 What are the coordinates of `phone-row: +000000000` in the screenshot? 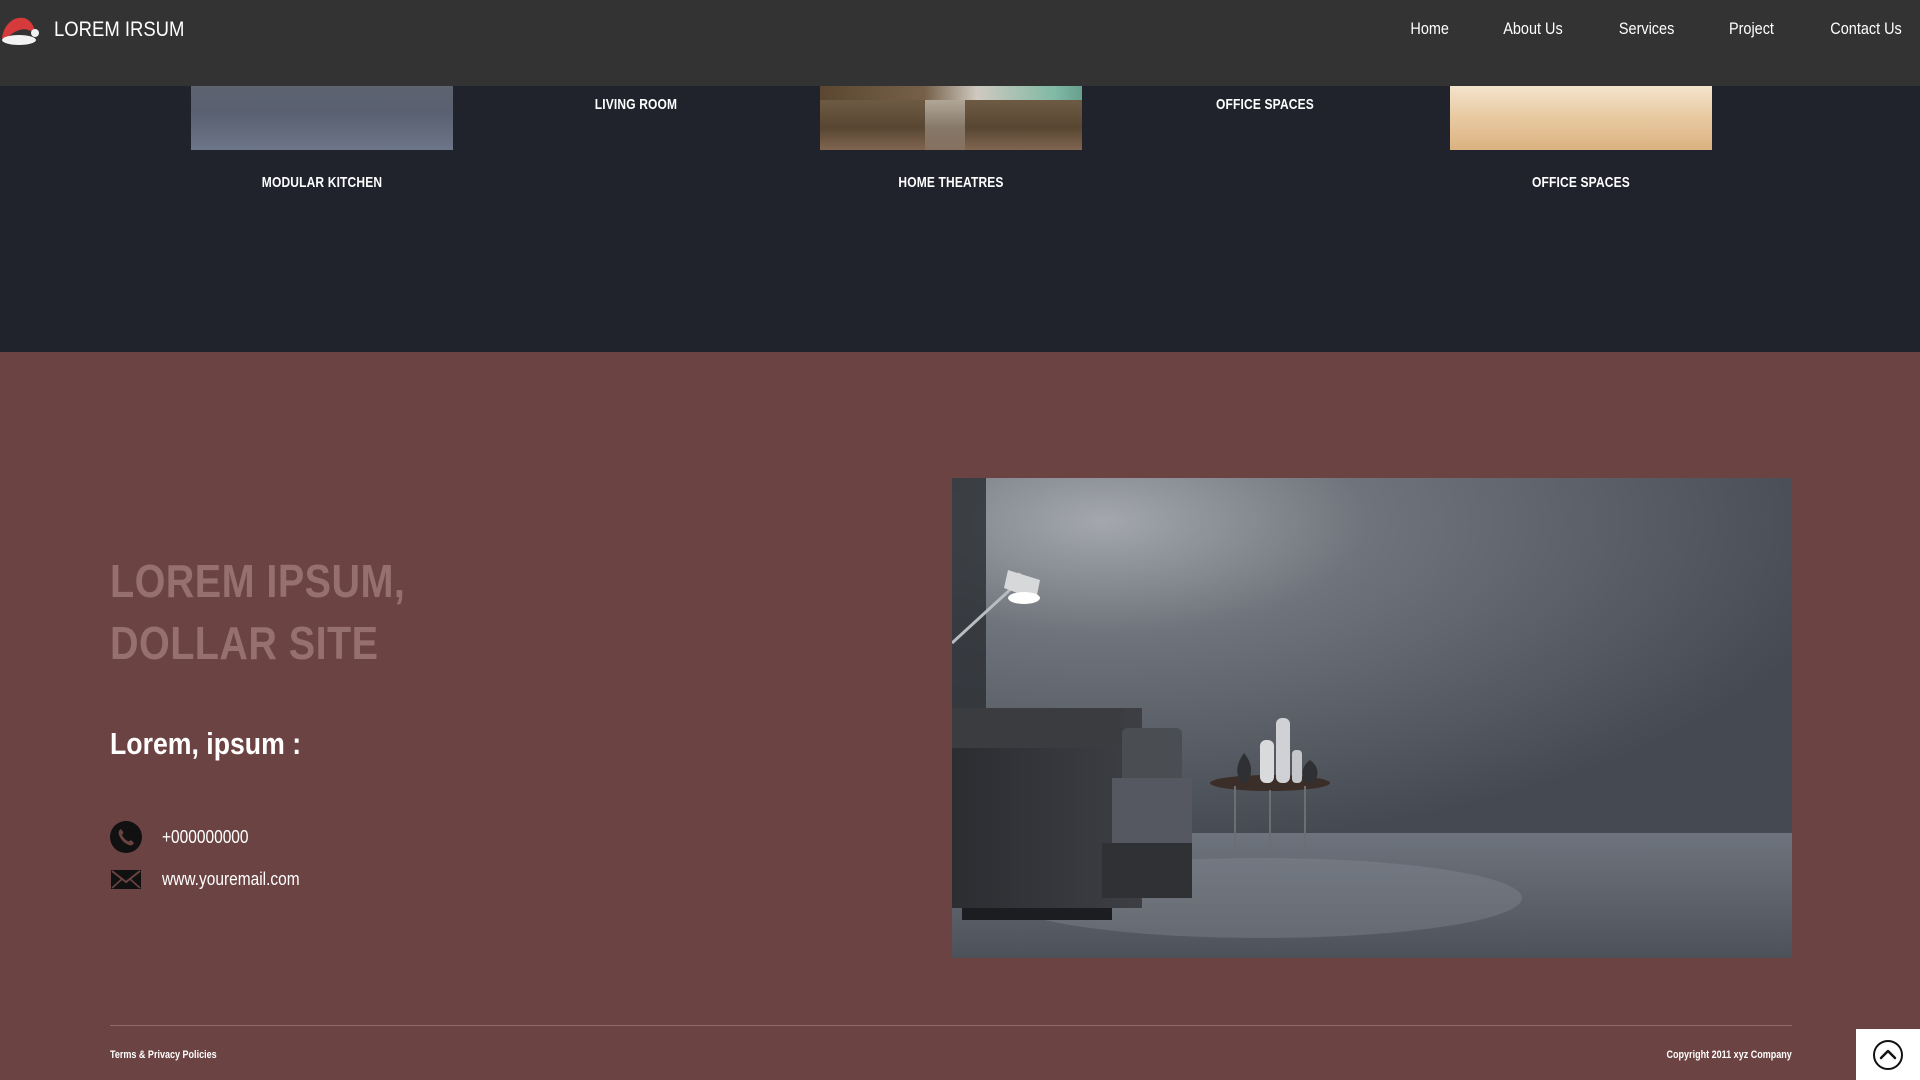 It's located at (186, 837).